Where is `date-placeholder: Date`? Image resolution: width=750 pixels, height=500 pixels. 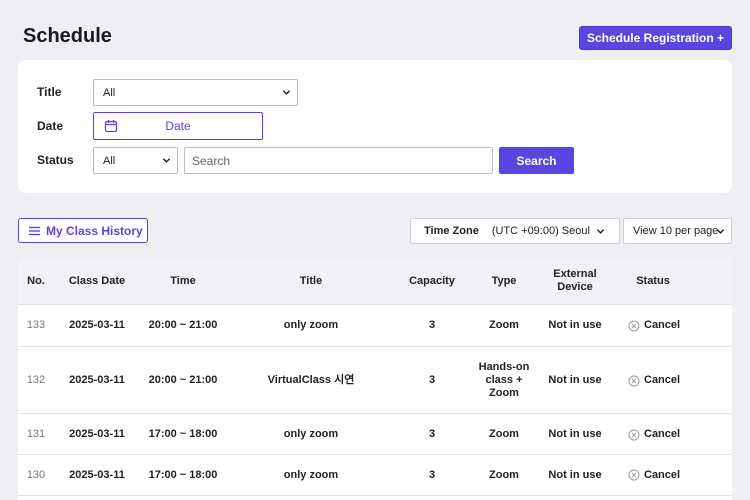
date-placeholder: Date is located at coordinates (178, 126).